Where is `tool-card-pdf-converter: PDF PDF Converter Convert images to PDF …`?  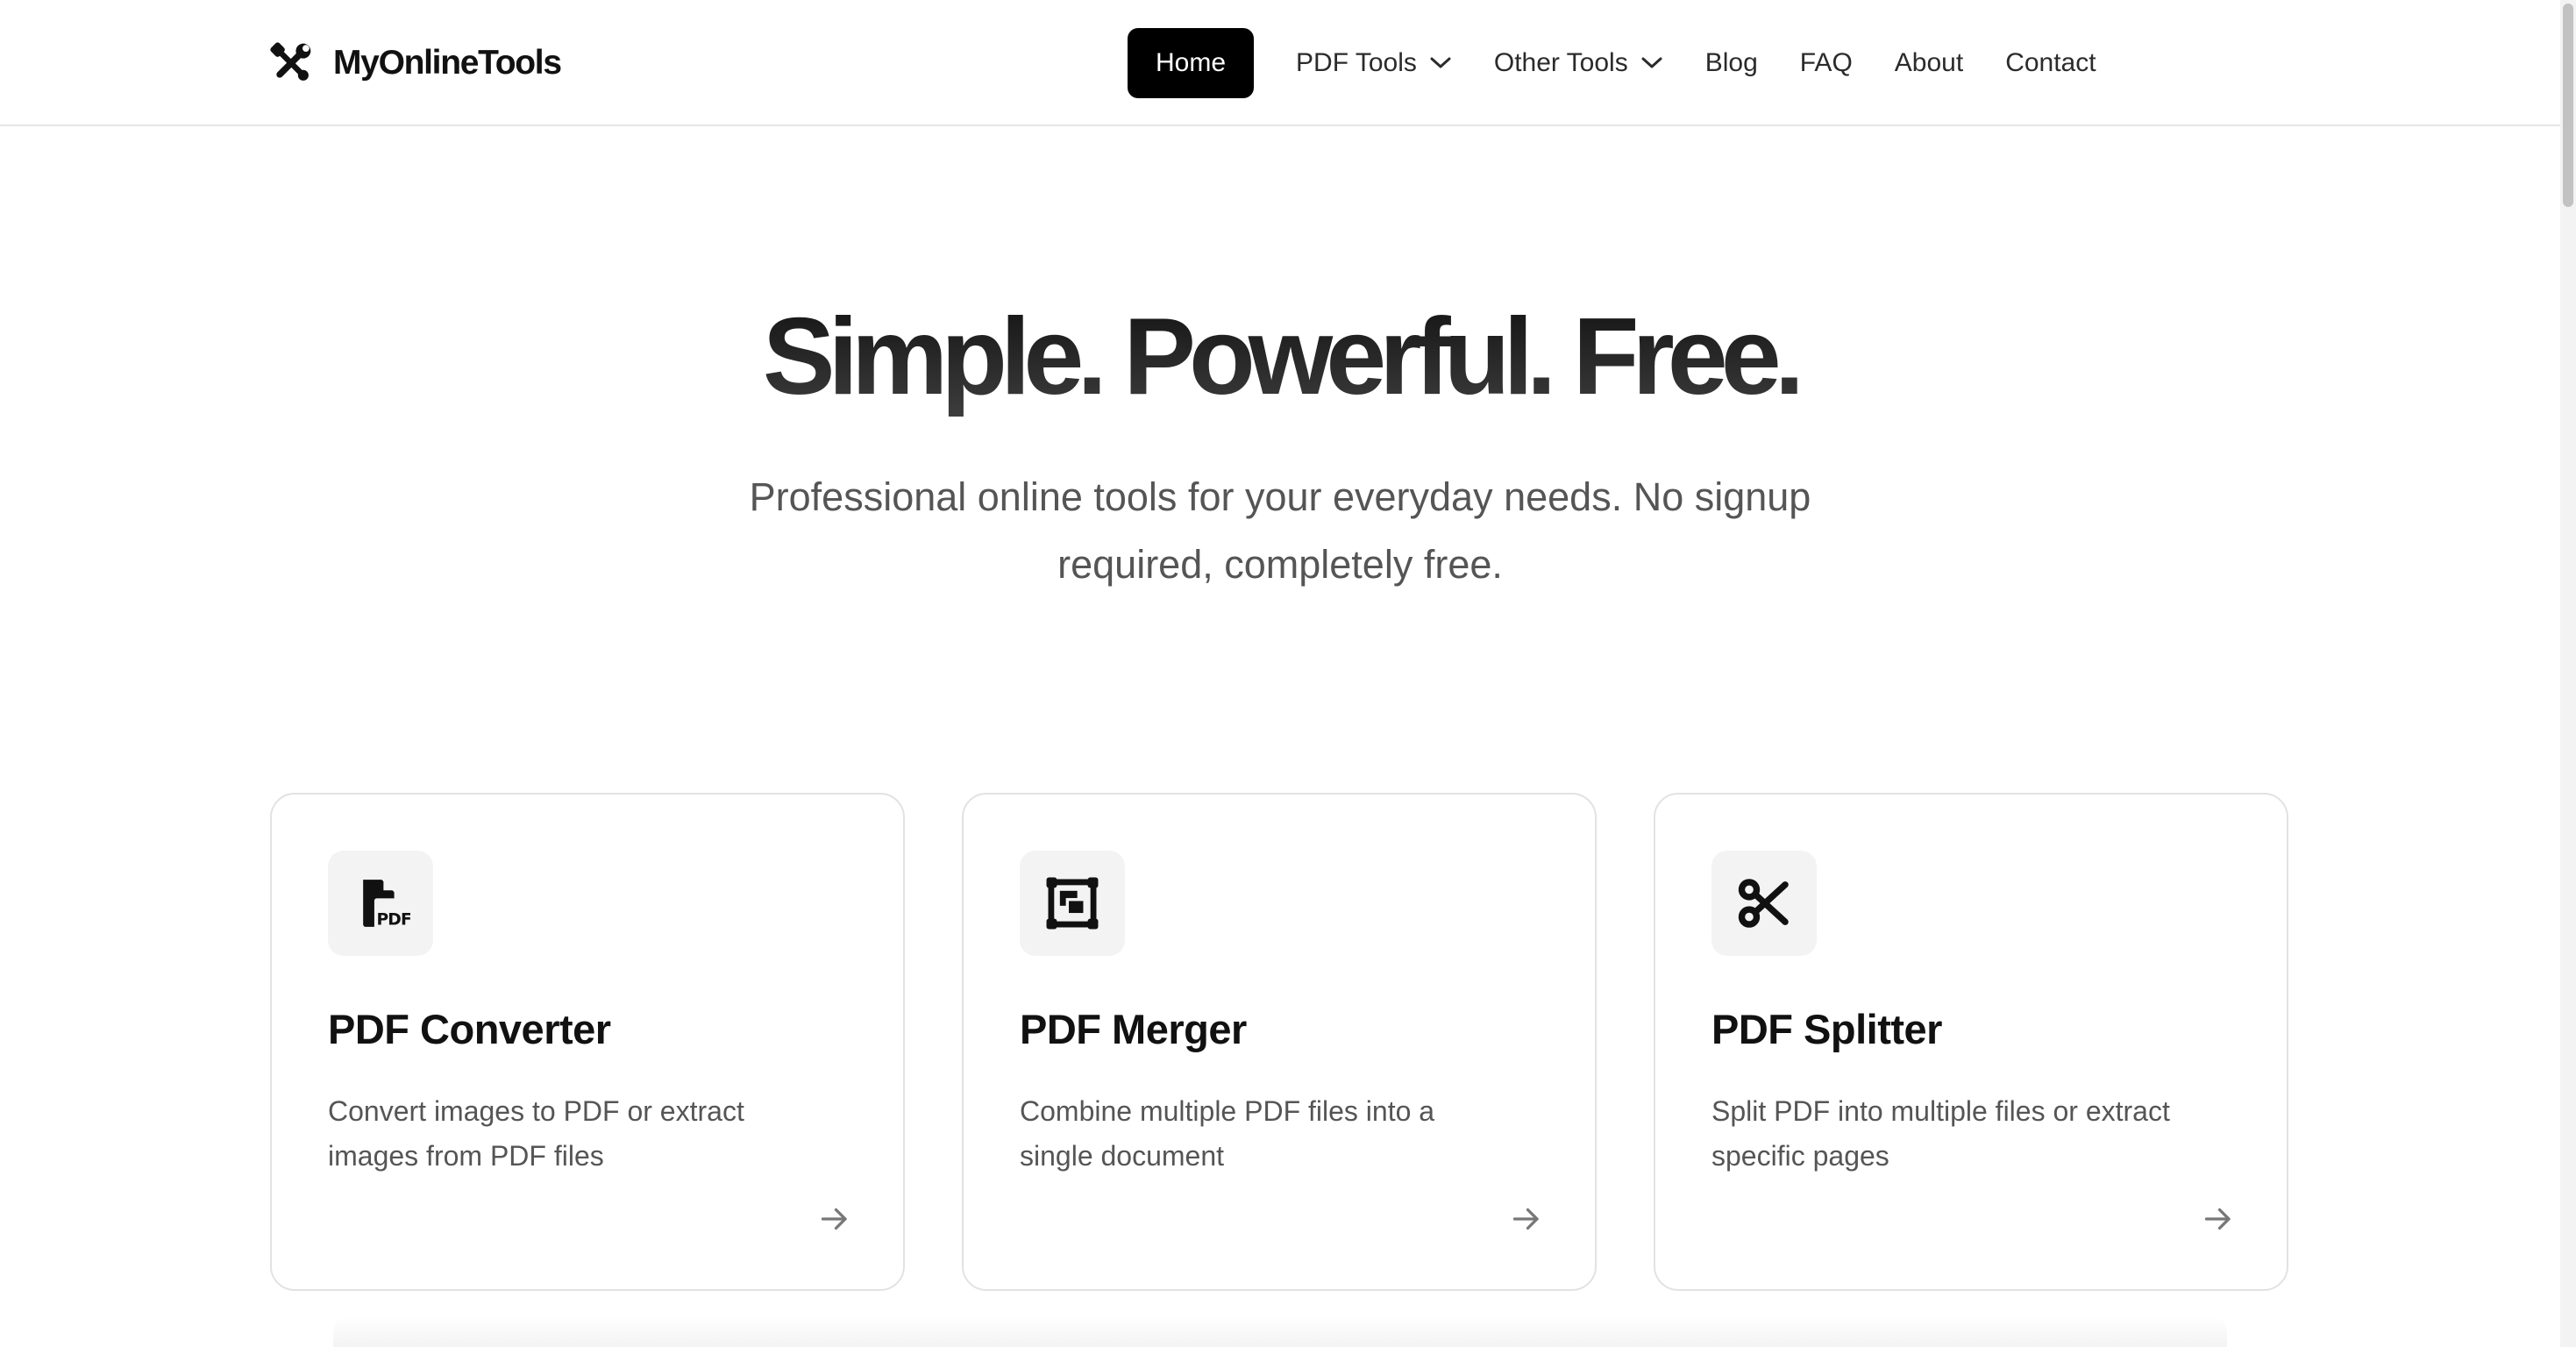 tool-card-pdf-converter: PDF PDF Converter Convert images to PDF … is located at coordinates (587, 1042).